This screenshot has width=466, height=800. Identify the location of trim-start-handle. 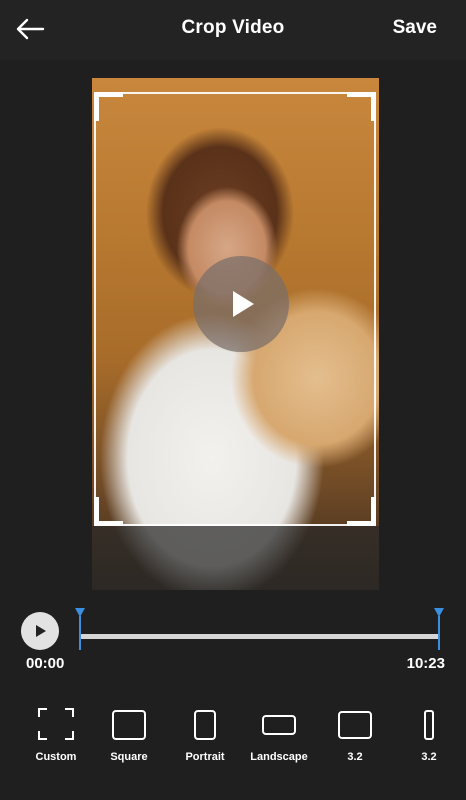
(80, 630).